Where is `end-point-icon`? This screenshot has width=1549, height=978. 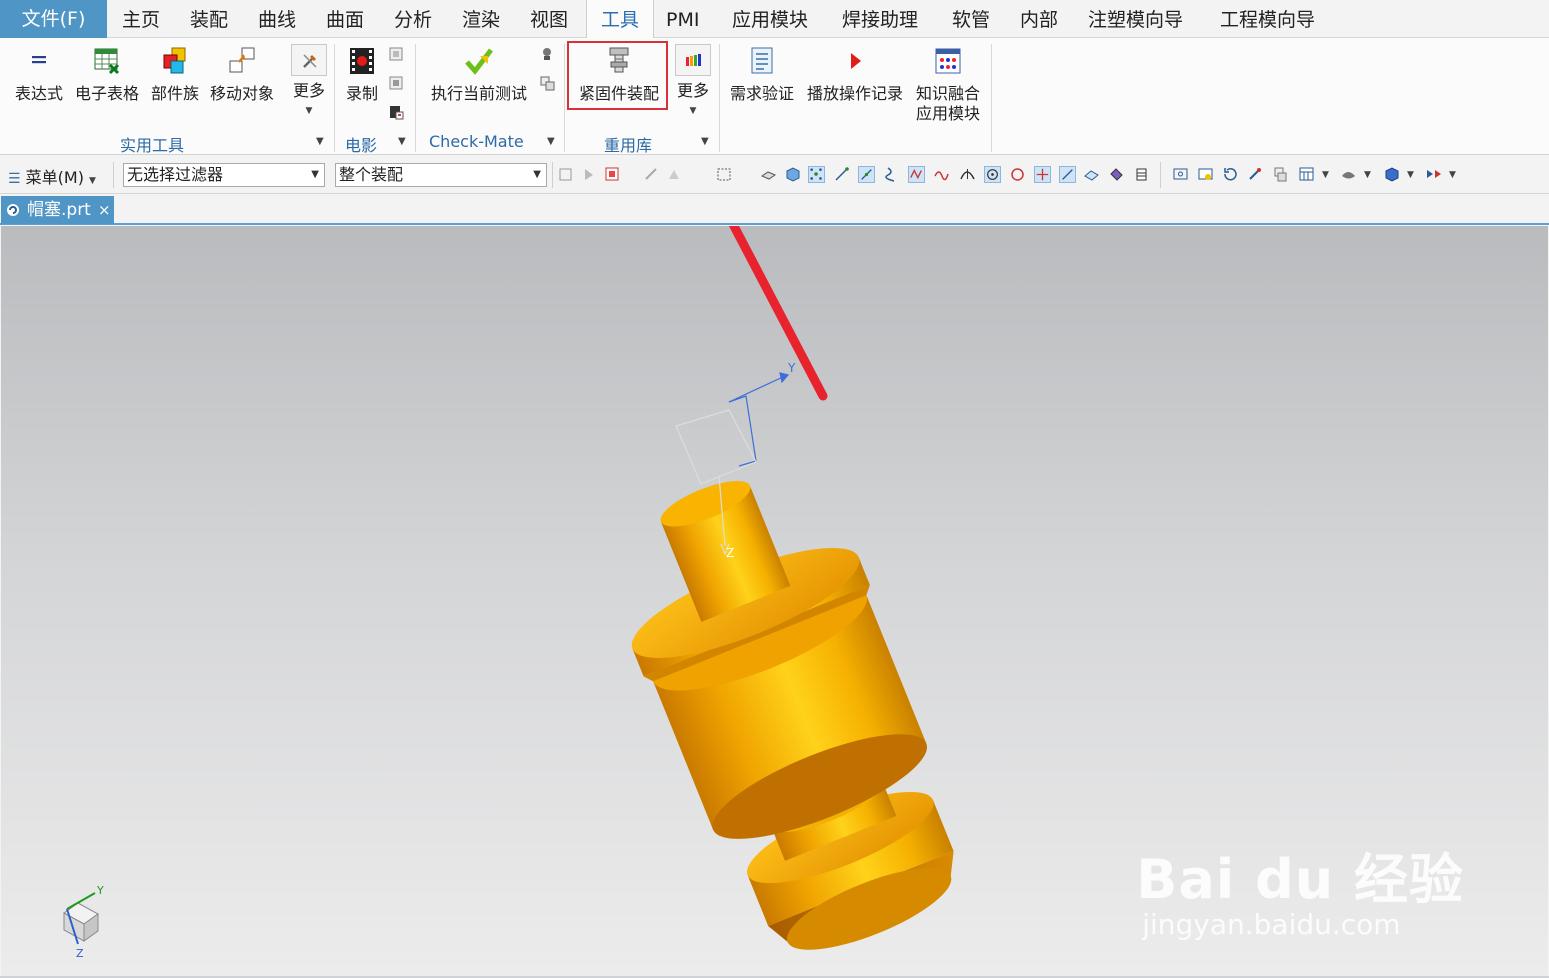 end-point-icon is located at coordinates (841, 174).